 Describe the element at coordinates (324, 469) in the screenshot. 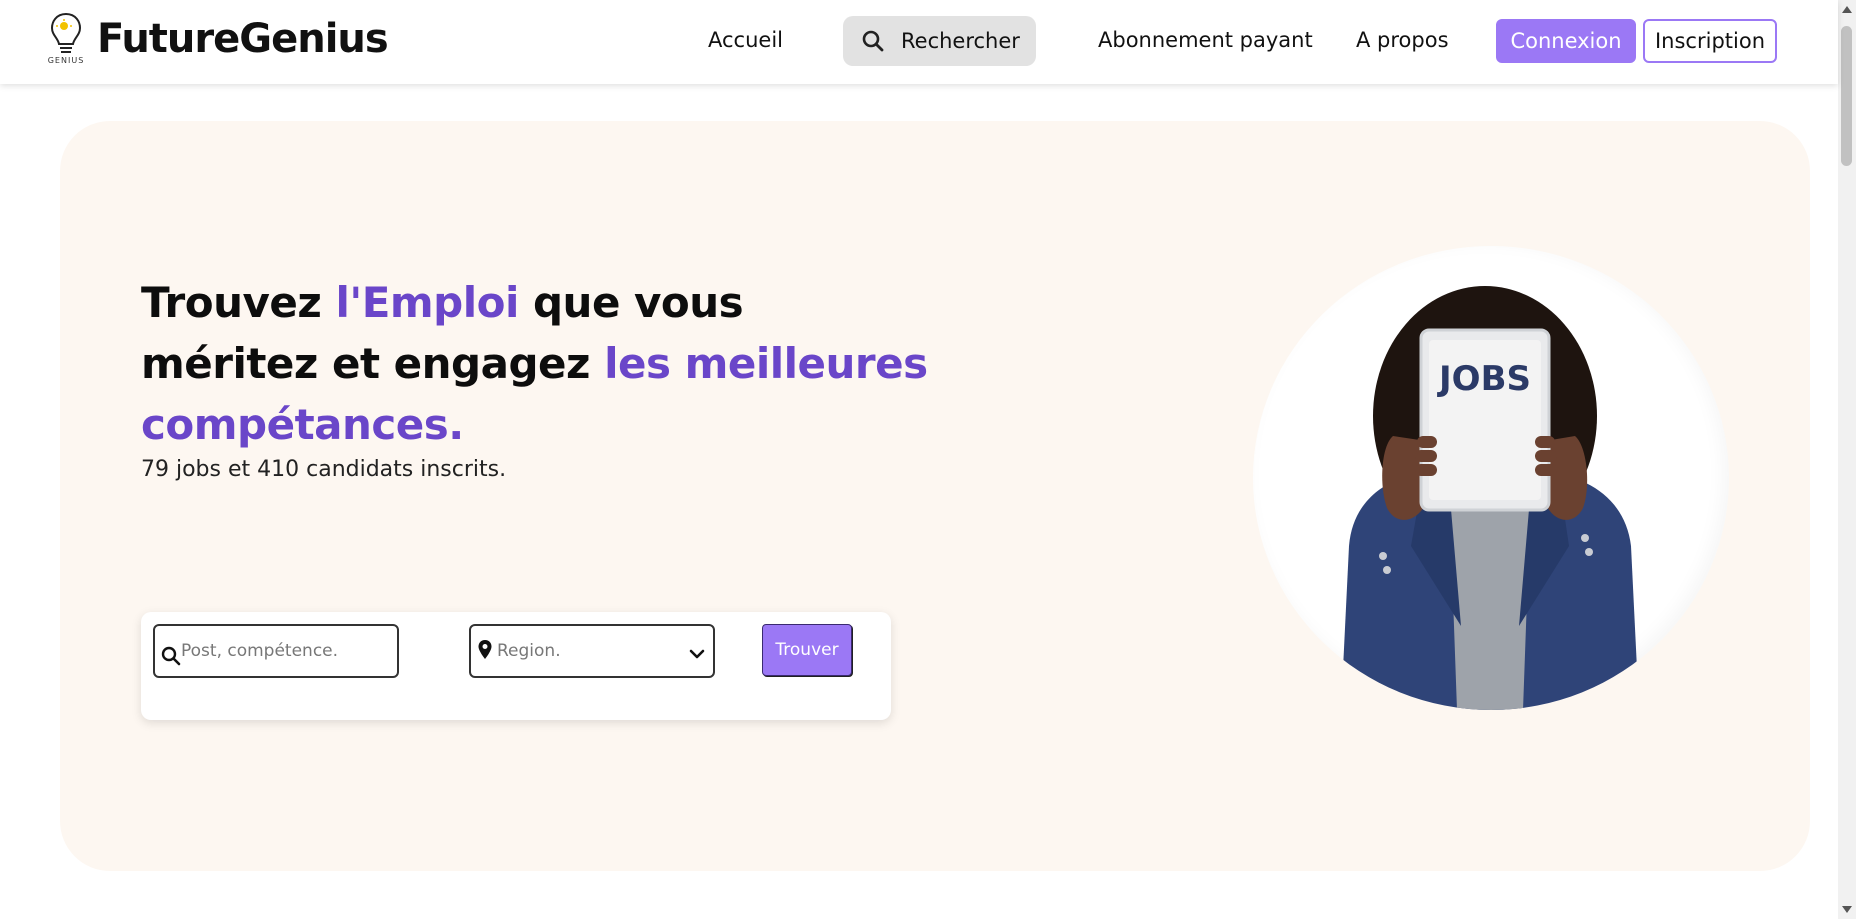

I see `hero-stats: 79 jobs et 410 candidats inscrits.` at that location.